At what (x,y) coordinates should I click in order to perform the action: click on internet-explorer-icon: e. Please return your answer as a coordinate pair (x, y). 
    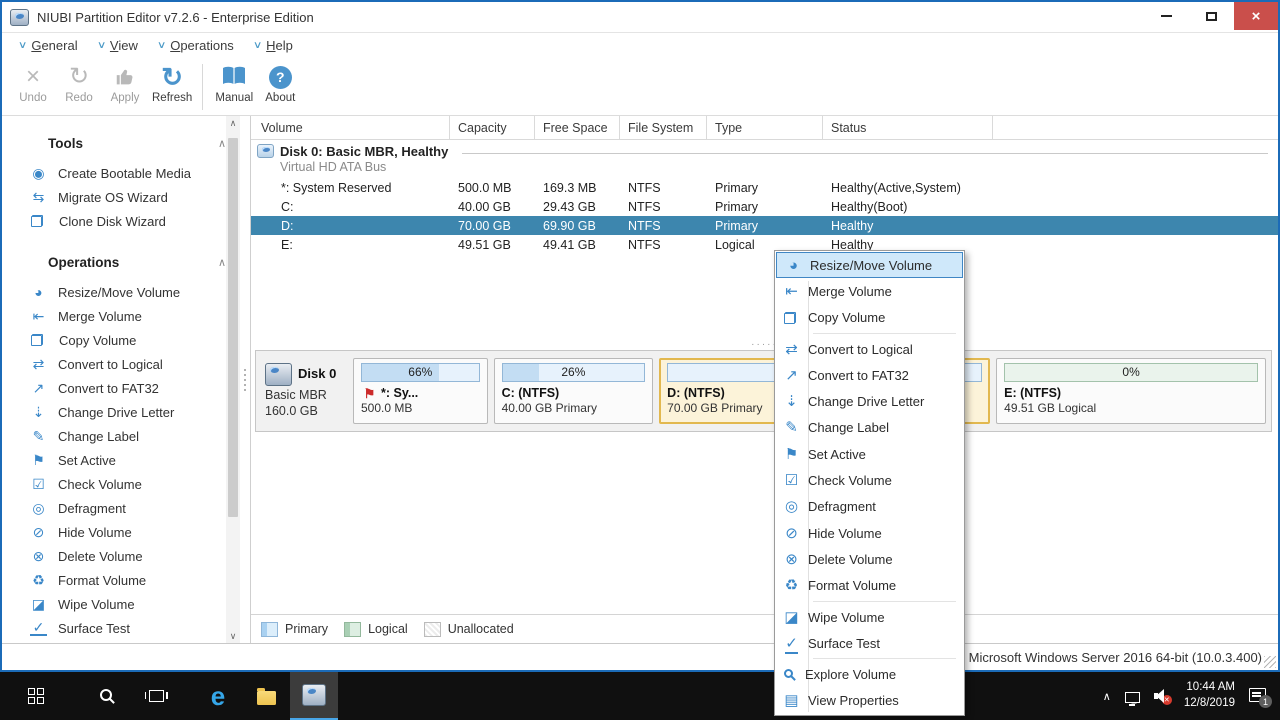
    Looking at the image, I should click on (218, 696).